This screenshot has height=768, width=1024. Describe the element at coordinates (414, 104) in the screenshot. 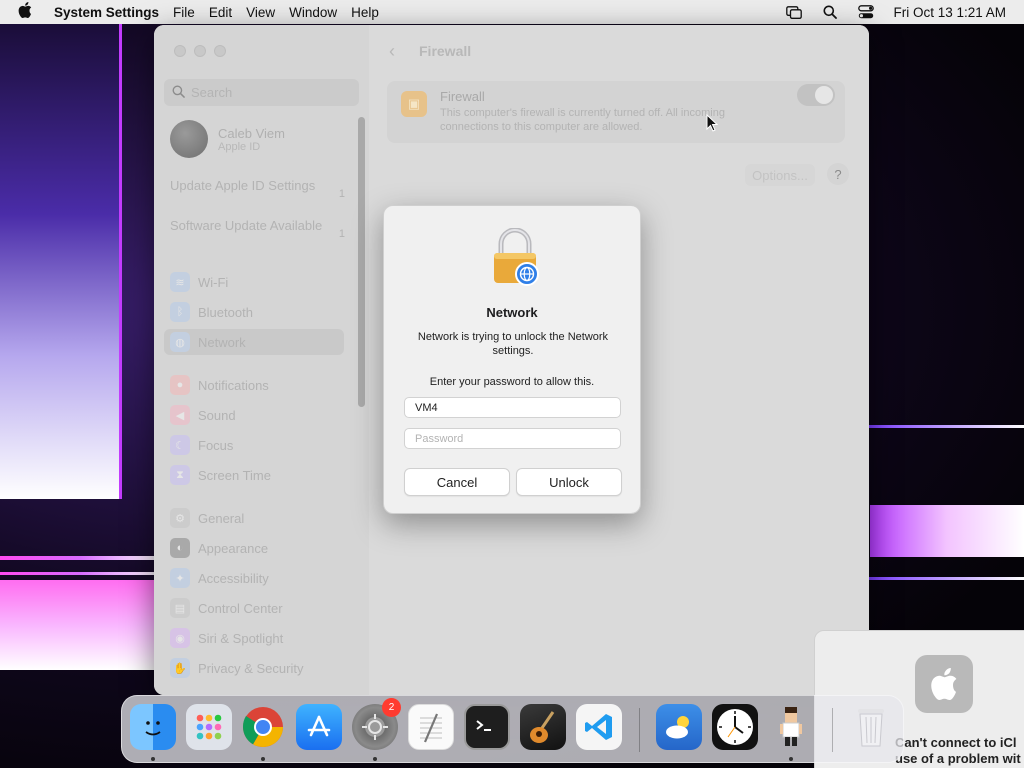

I see `firewall-icon: ▣` at that location.